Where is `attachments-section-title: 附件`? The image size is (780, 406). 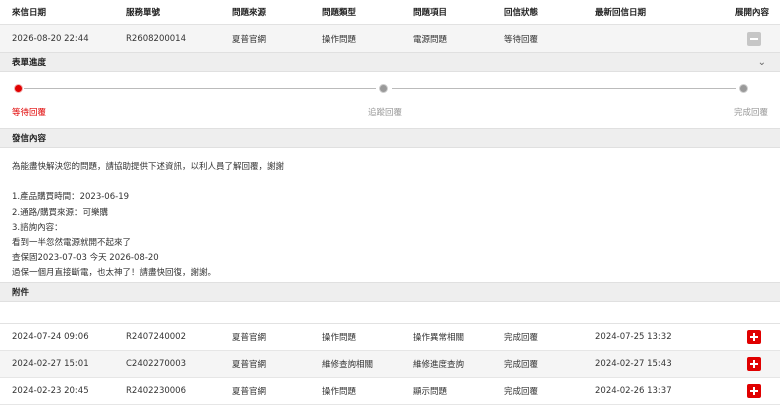
attachments-section-title: 附件 is located at coordinates (21, 293).